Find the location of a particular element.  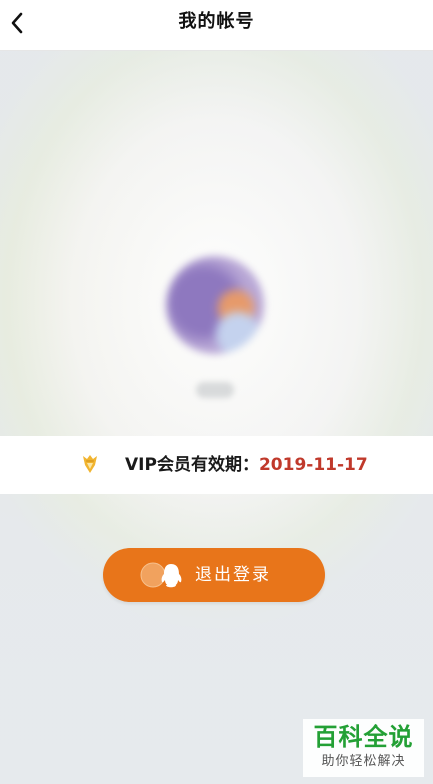

top-bar: 我的帐号 is located at coordinates (216, 25).